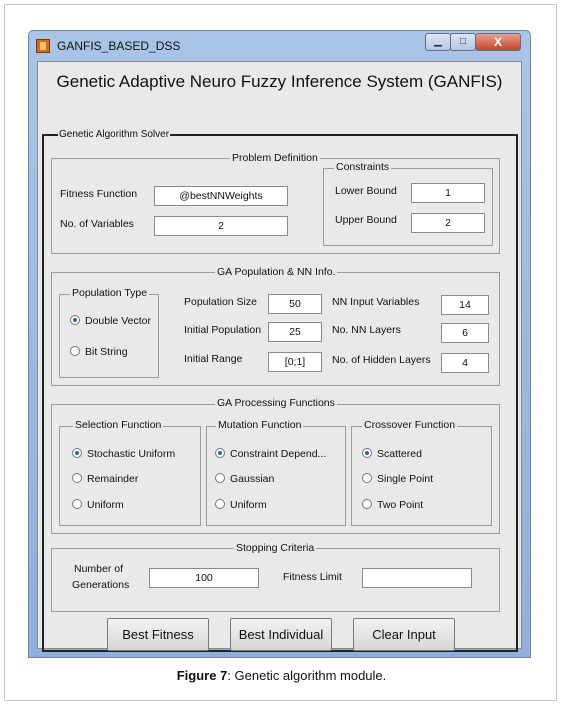  What do you see at coordinates (119, 46) in the screenshot?
I see `window-title: GANFIS_BASED_DSS` at bounding box center [119, 46].